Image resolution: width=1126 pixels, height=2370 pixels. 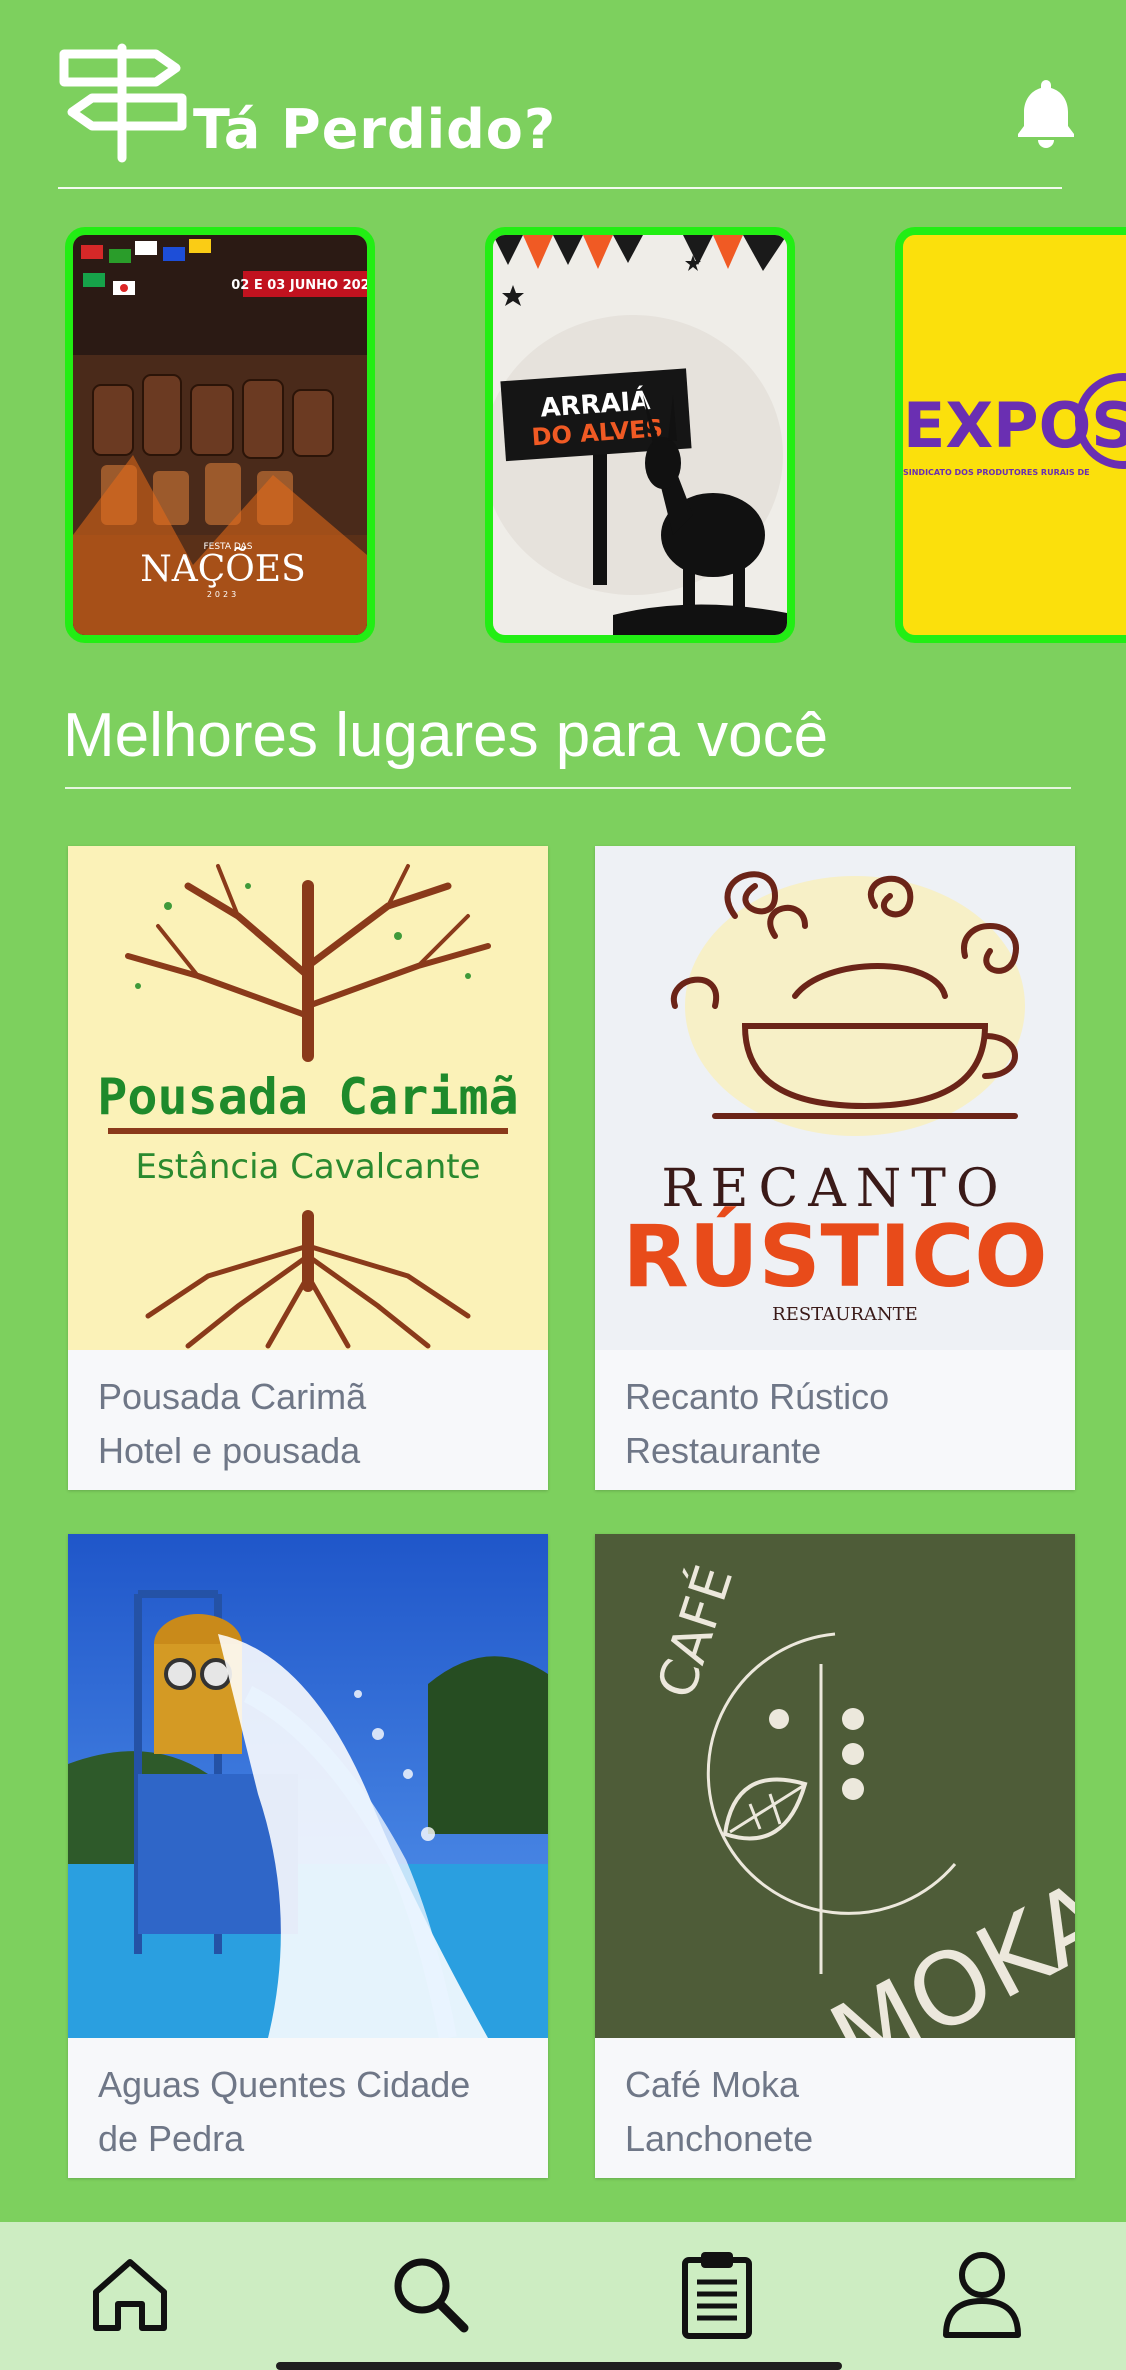 What do you see at coordinates (712, 2084) in the screenshot?
I see `place-name: Café Moka` at bounding box center [712, 2084].